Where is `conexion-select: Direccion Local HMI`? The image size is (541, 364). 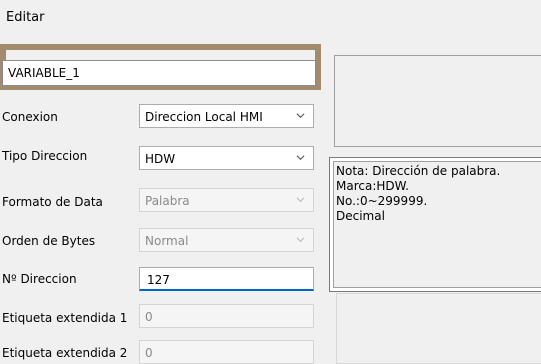 conexion-select: Direccion Local HMI is located at coordinates (226, 116).